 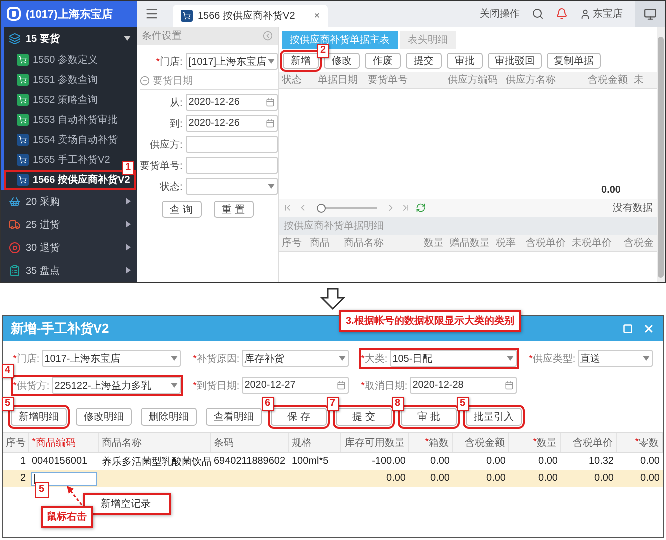 What do you see at coordinates (608, 14) in the screenshot?
I see `user-name: 东宝店` at bounding box center [608, 14].